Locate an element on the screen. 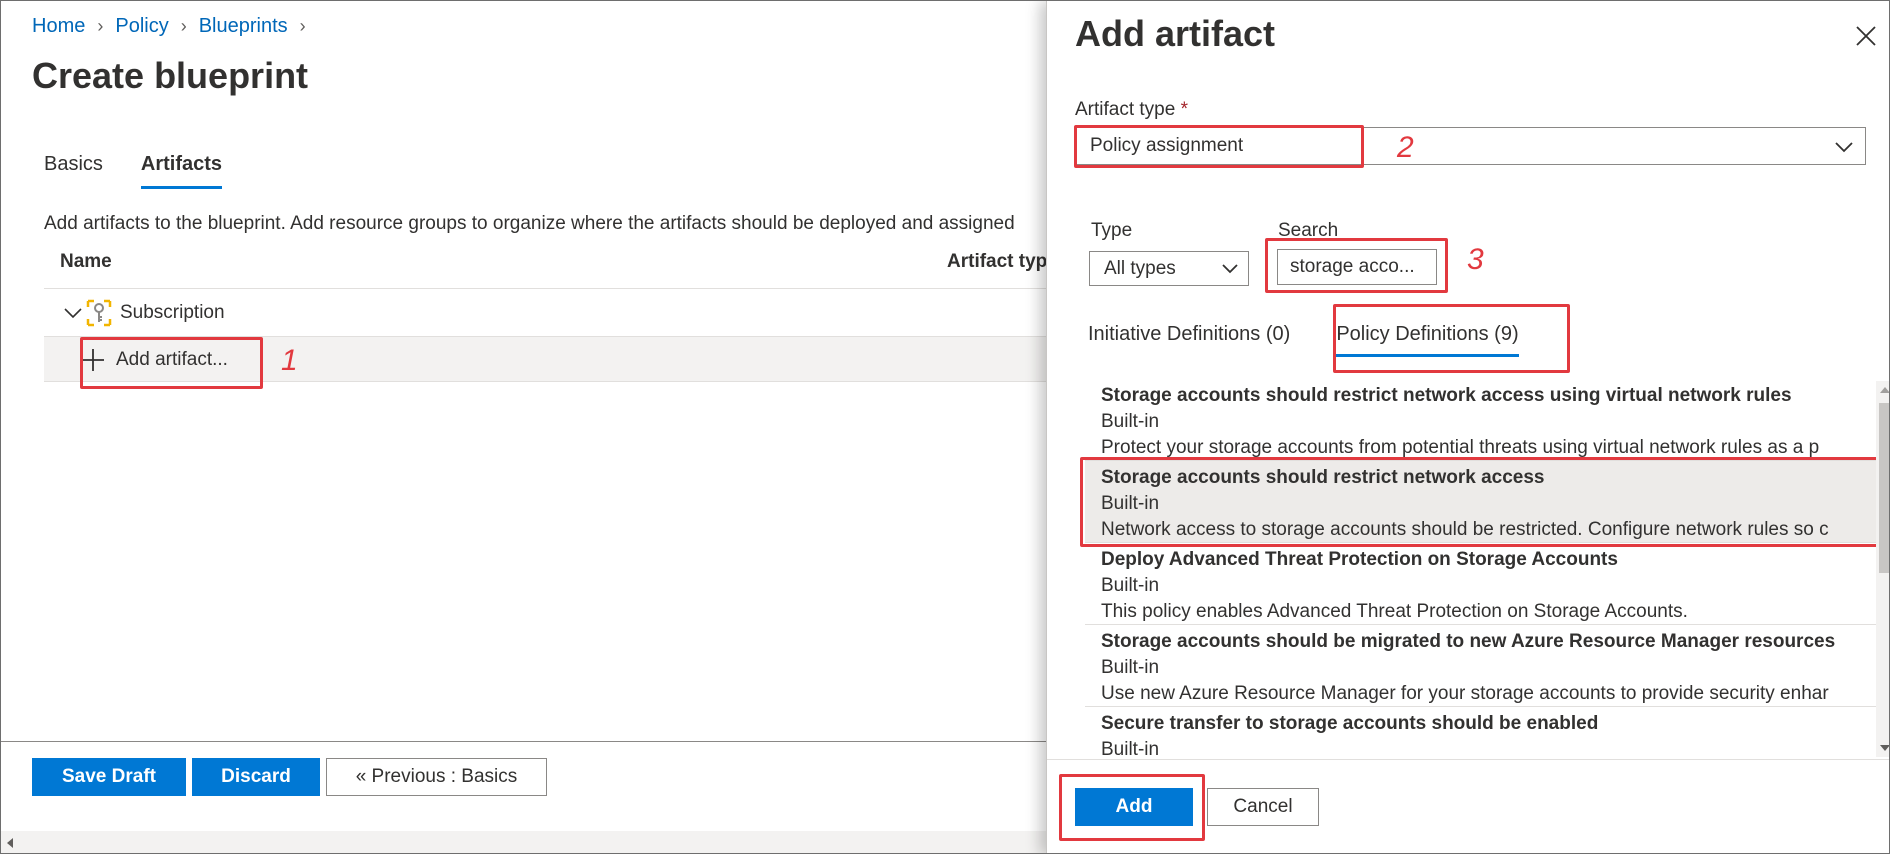 This screenshot has height=854, width=1890. type-select: All types is located at coordinates (1169, 268).